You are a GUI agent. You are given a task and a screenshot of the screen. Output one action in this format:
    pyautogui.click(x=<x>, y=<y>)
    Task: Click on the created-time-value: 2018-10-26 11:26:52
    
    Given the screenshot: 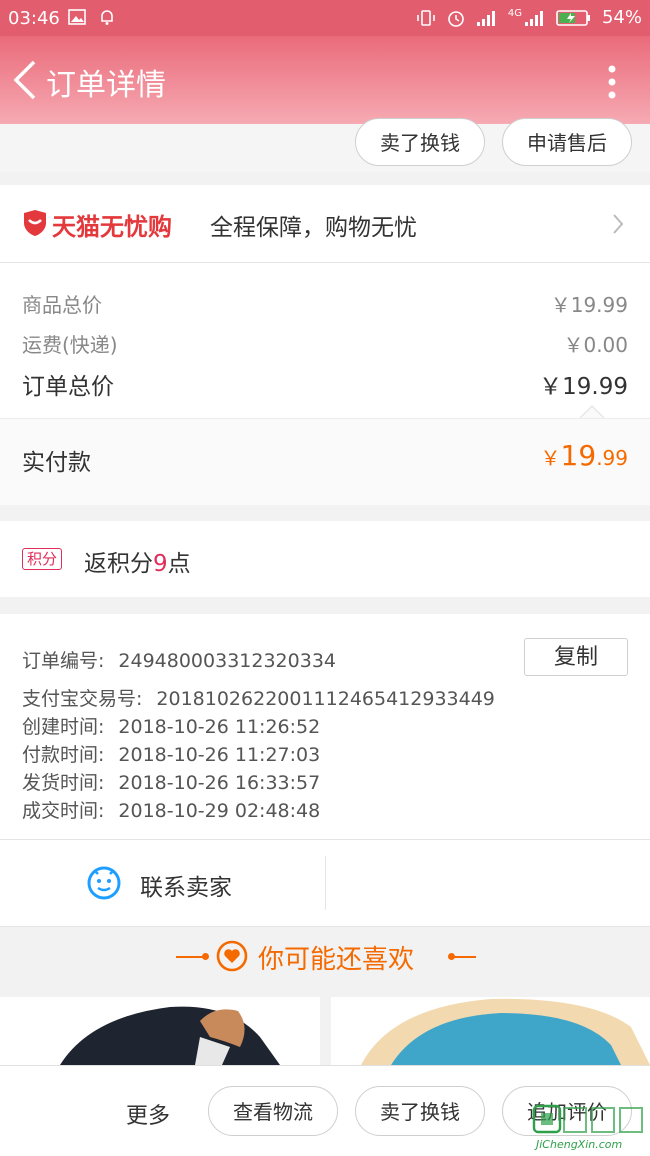 What is the action you would take?
    pyautogui.click(x=219, y=727)
    